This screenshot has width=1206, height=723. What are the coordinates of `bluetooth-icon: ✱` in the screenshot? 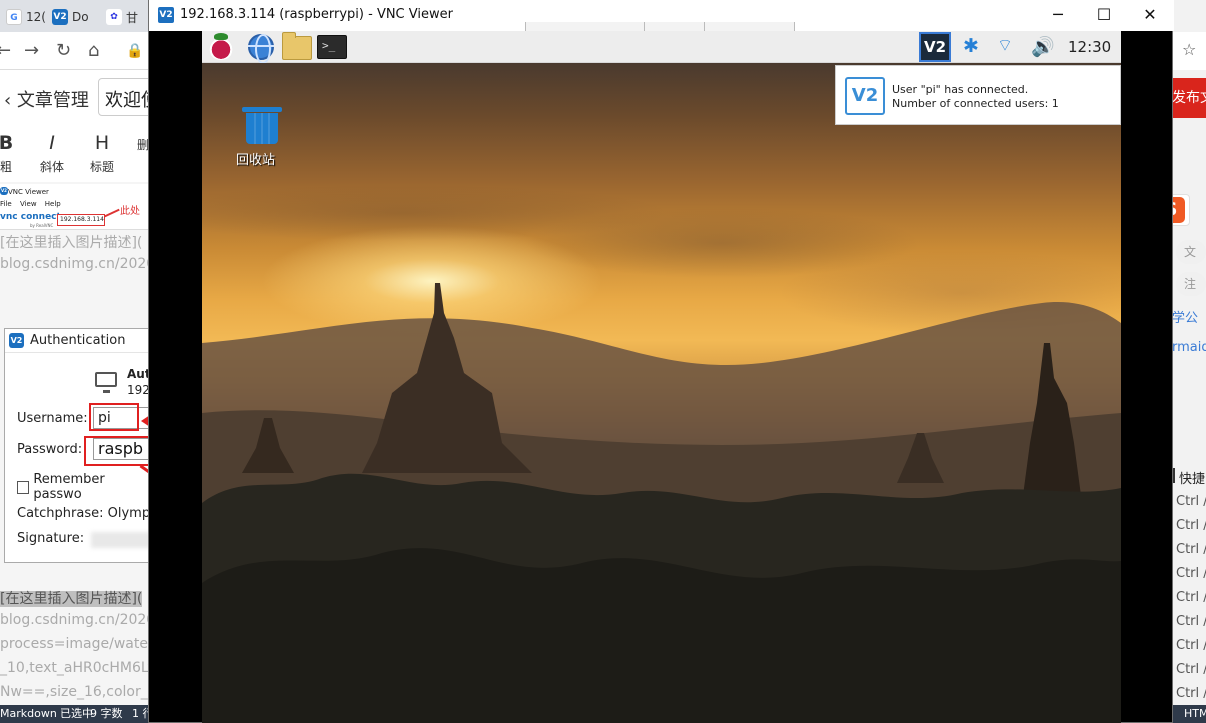 It's located at (971, 46).